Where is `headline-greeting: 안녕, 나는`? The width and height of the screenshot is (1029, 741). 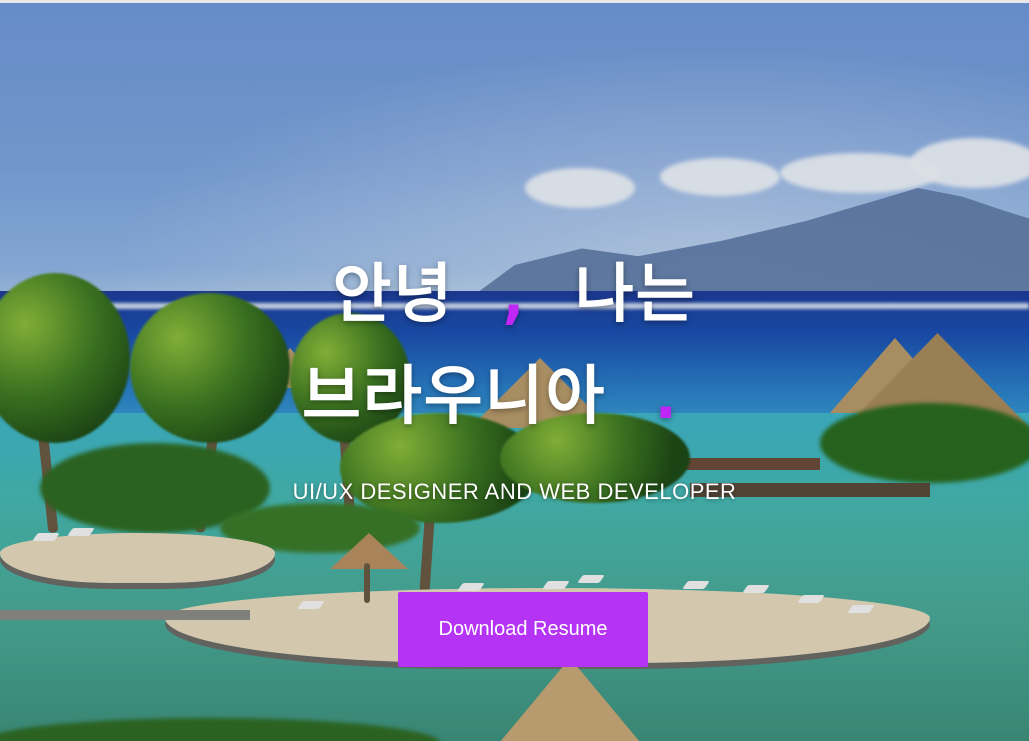
headline-greeting: 안녕, 나는 is located at coordinates (514, 289).